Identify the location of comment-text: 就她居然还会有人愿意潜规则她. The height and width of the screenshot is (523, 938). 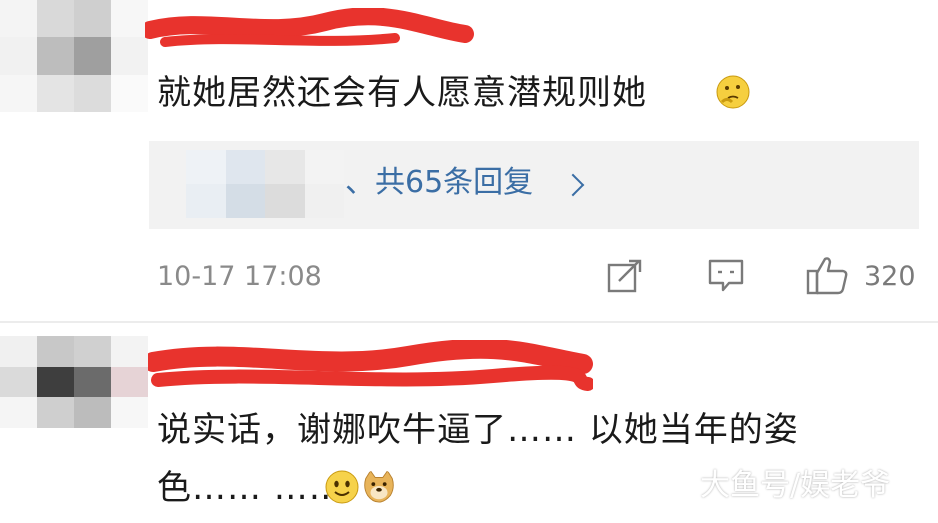
(402, 93).